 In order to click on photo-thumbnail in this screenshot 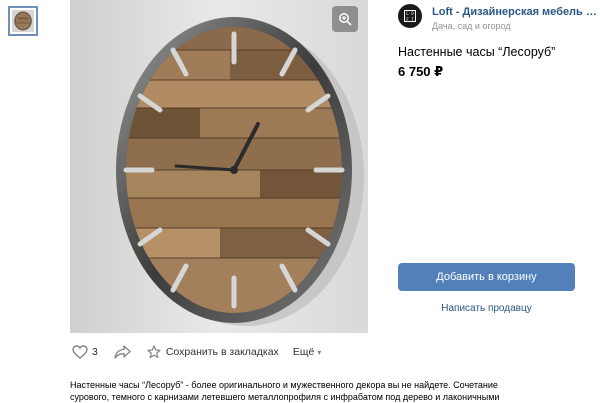, I will do `click(23, 21)`.